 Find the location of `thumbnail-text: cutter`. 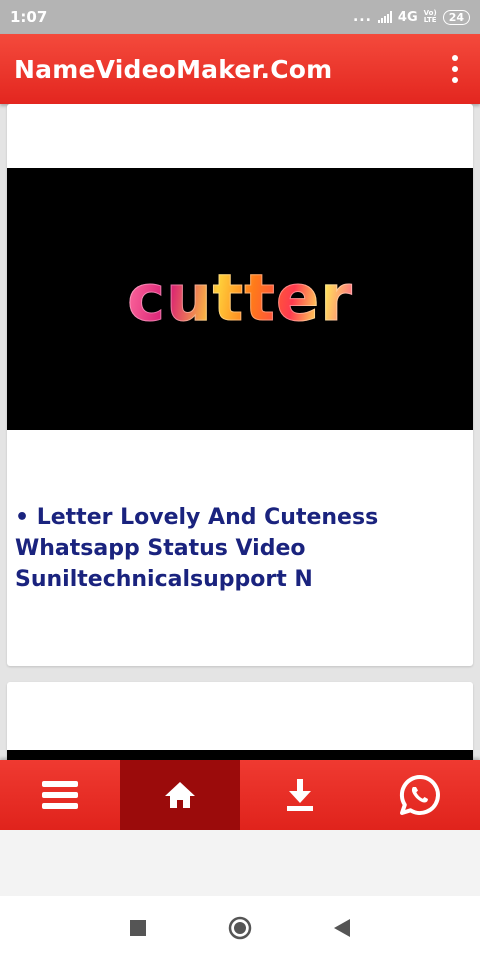

thumbnail-text: cutter is located at coordinates (240, 299).